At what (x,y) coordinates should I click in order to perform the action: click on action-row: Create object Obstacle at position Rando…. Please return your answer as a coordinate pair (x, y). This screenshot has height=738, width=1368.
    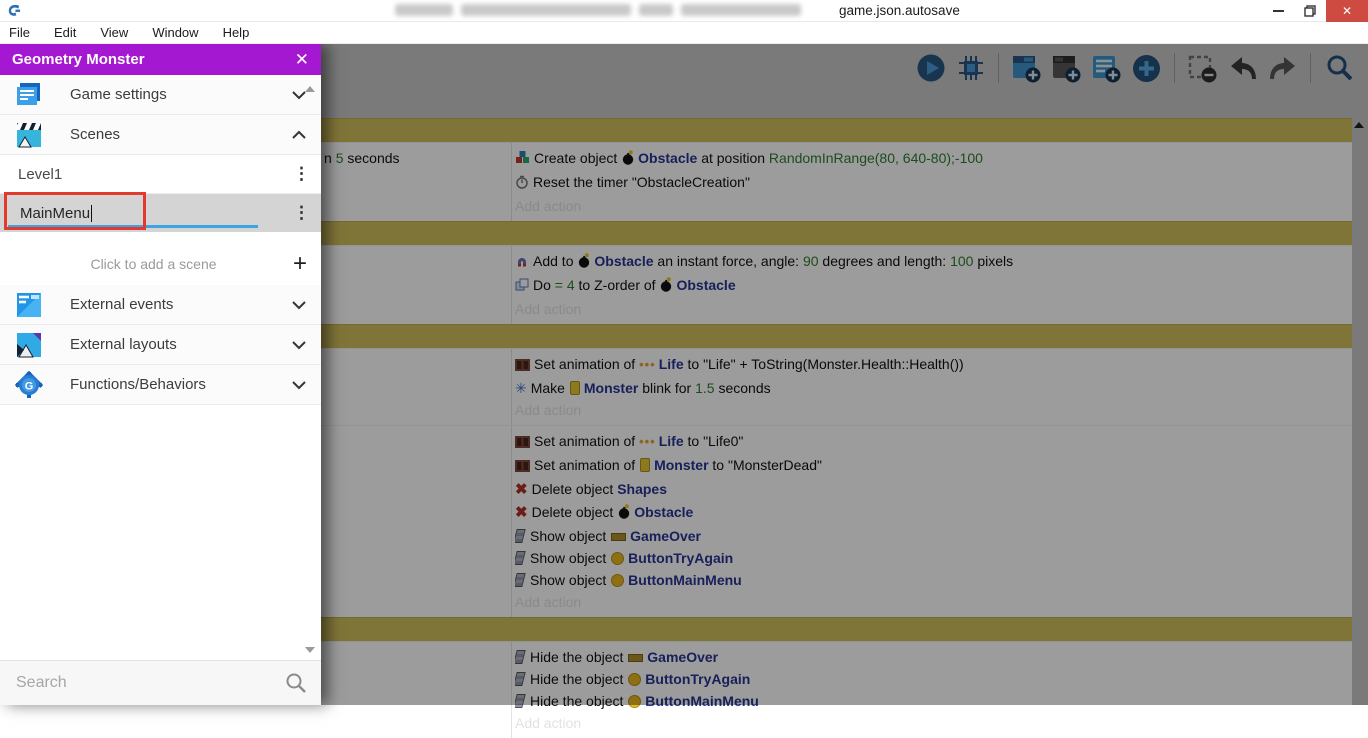
    Looking at the image, I should click on (933, 159).